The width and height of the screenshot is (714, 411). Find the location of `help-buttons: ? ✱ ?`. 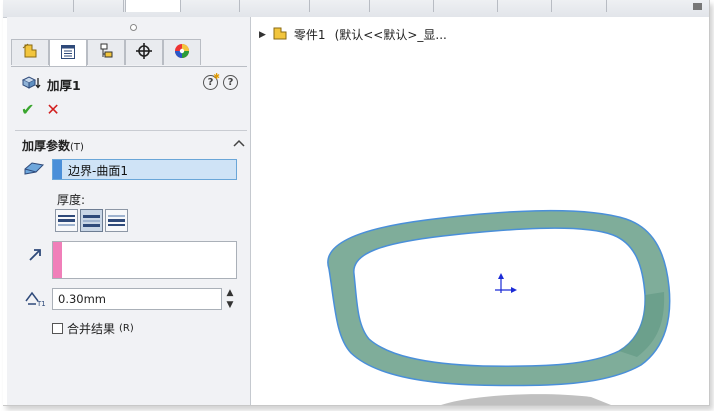

help-buttons: ? ✱ ? is located at coordinates (220, 81).